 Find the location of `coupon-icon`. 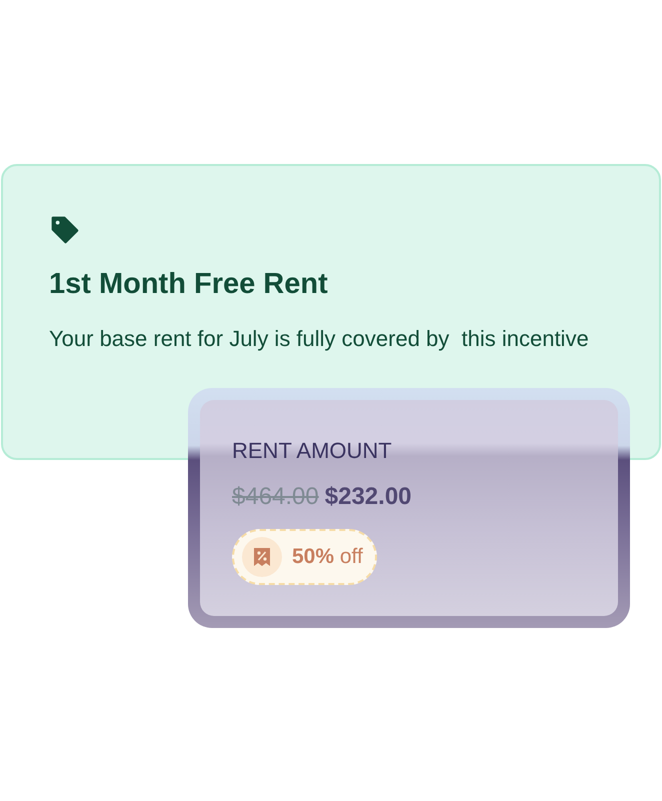

coupon-icon is located at coordinates (262, 557).